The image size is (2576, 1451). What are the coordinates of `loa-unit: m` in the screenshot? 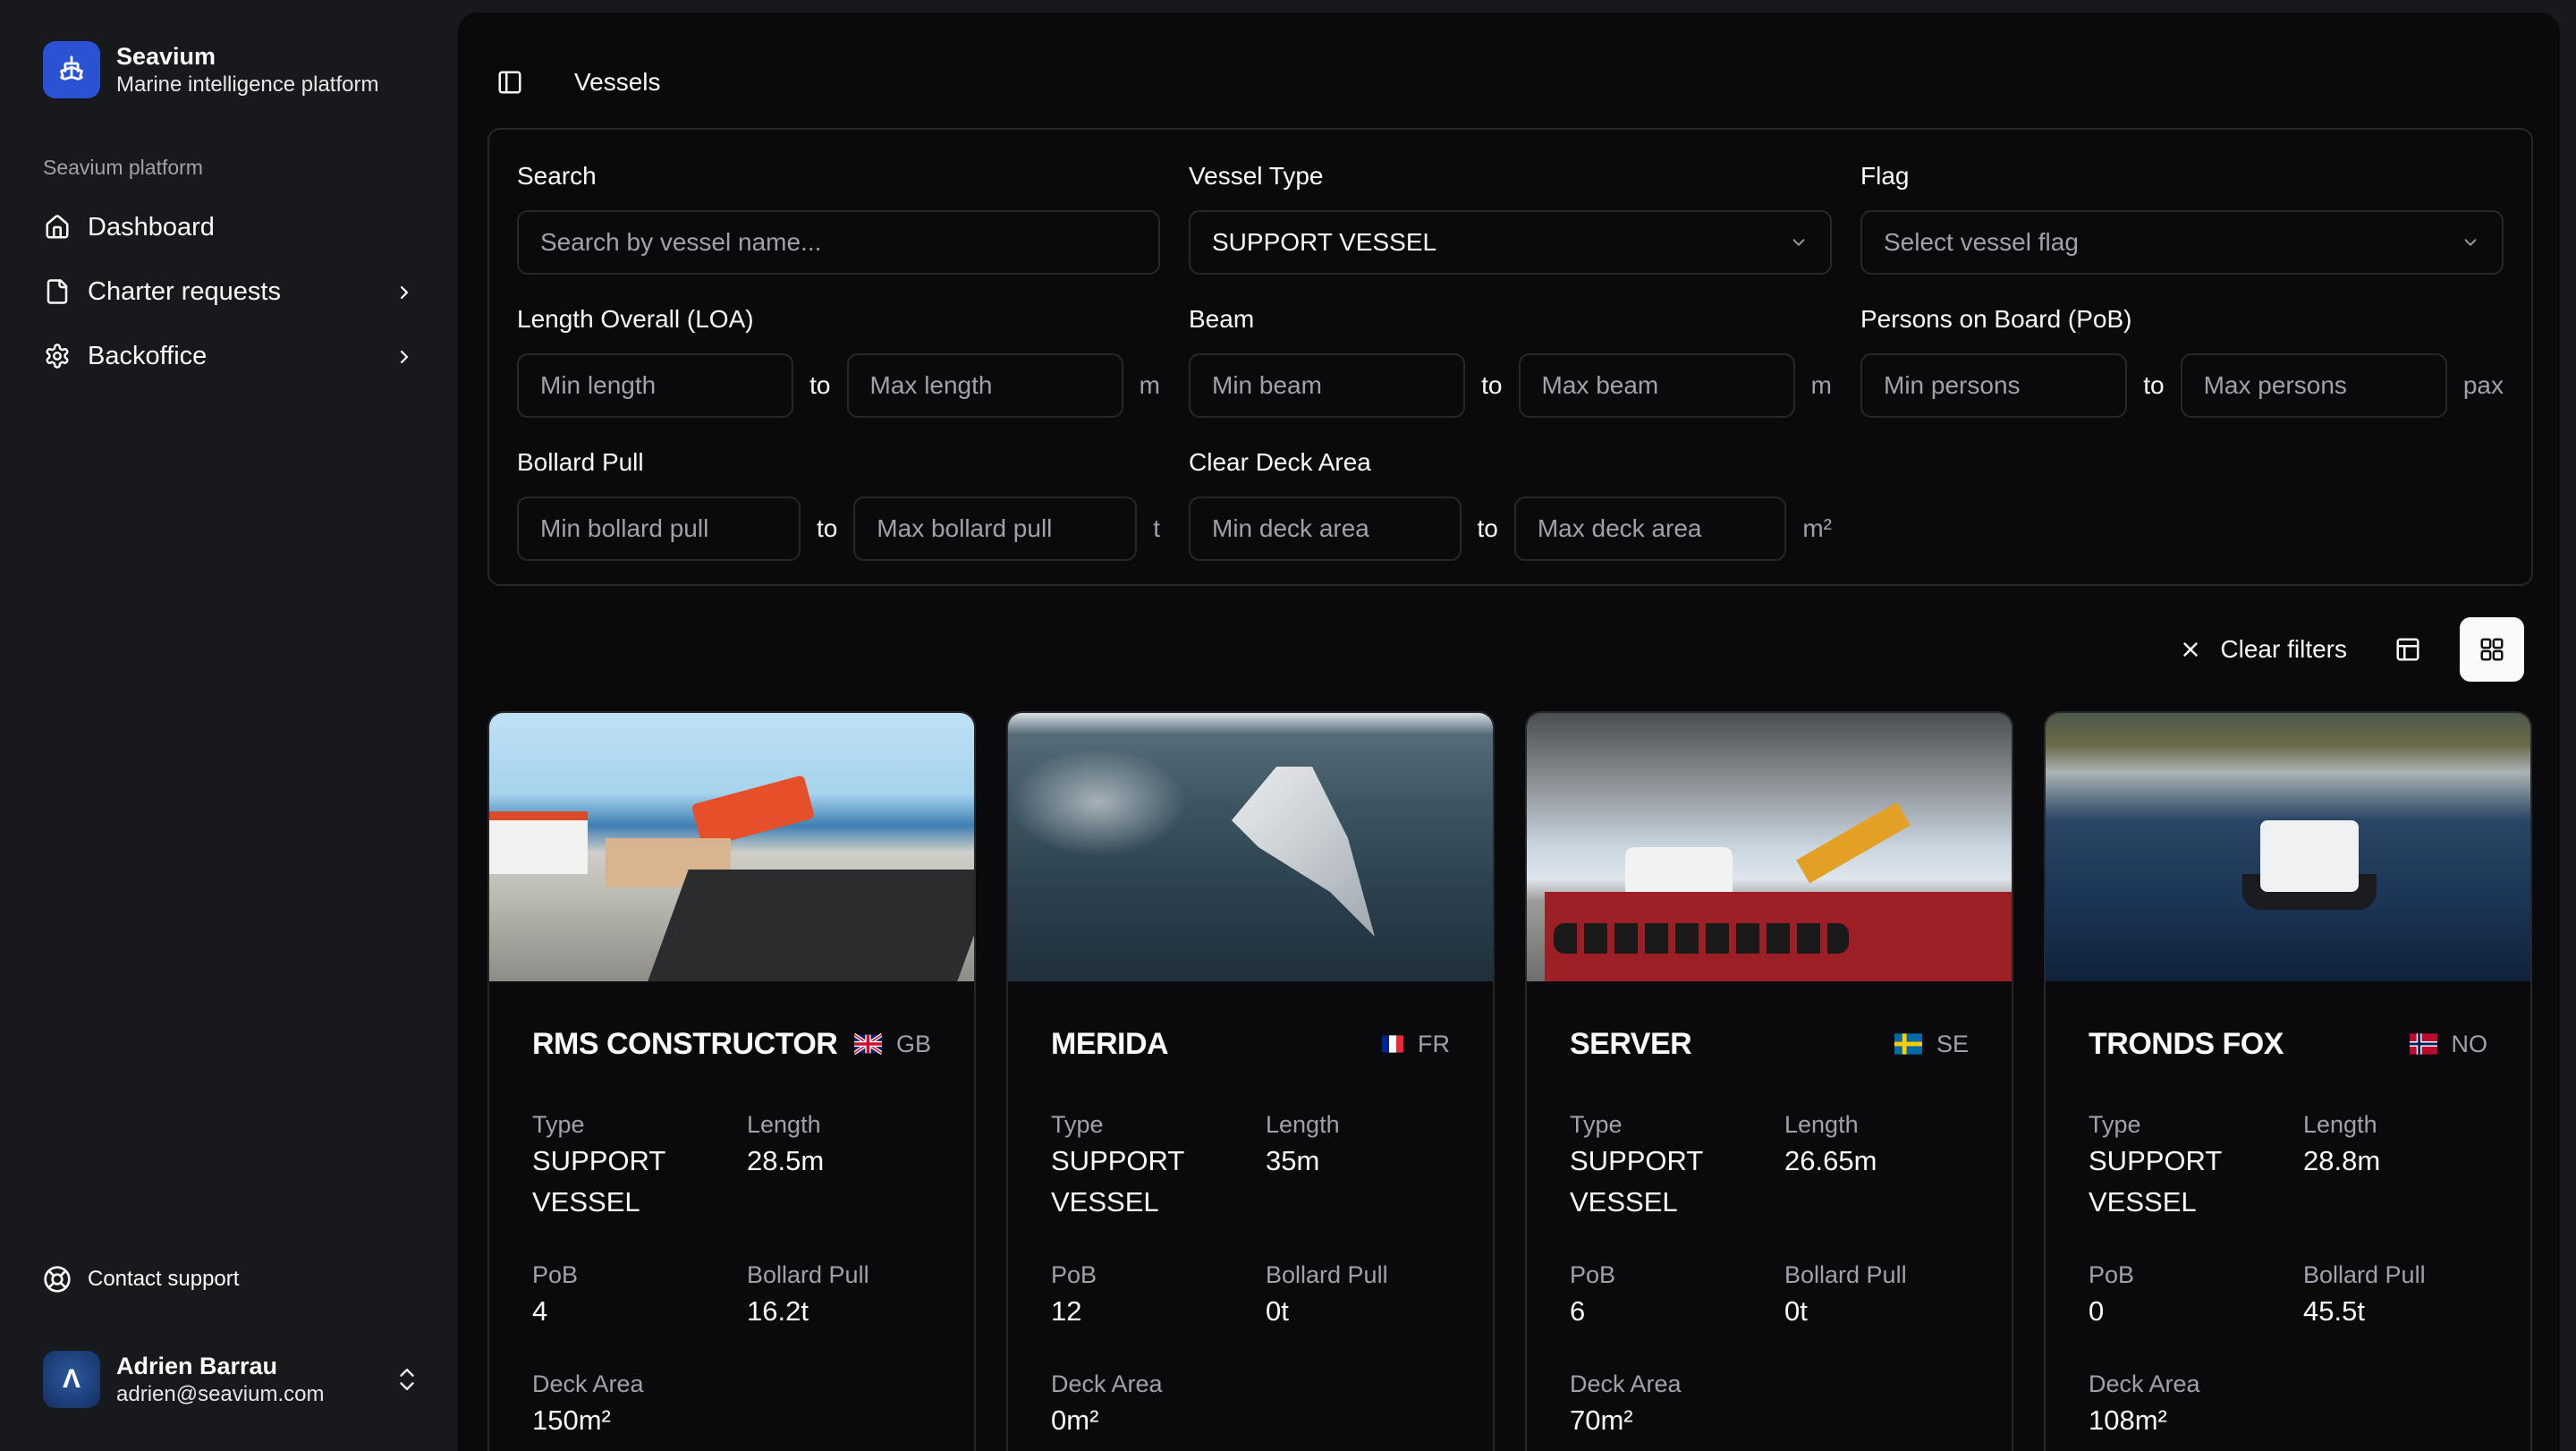 It's located at (1149, 385).